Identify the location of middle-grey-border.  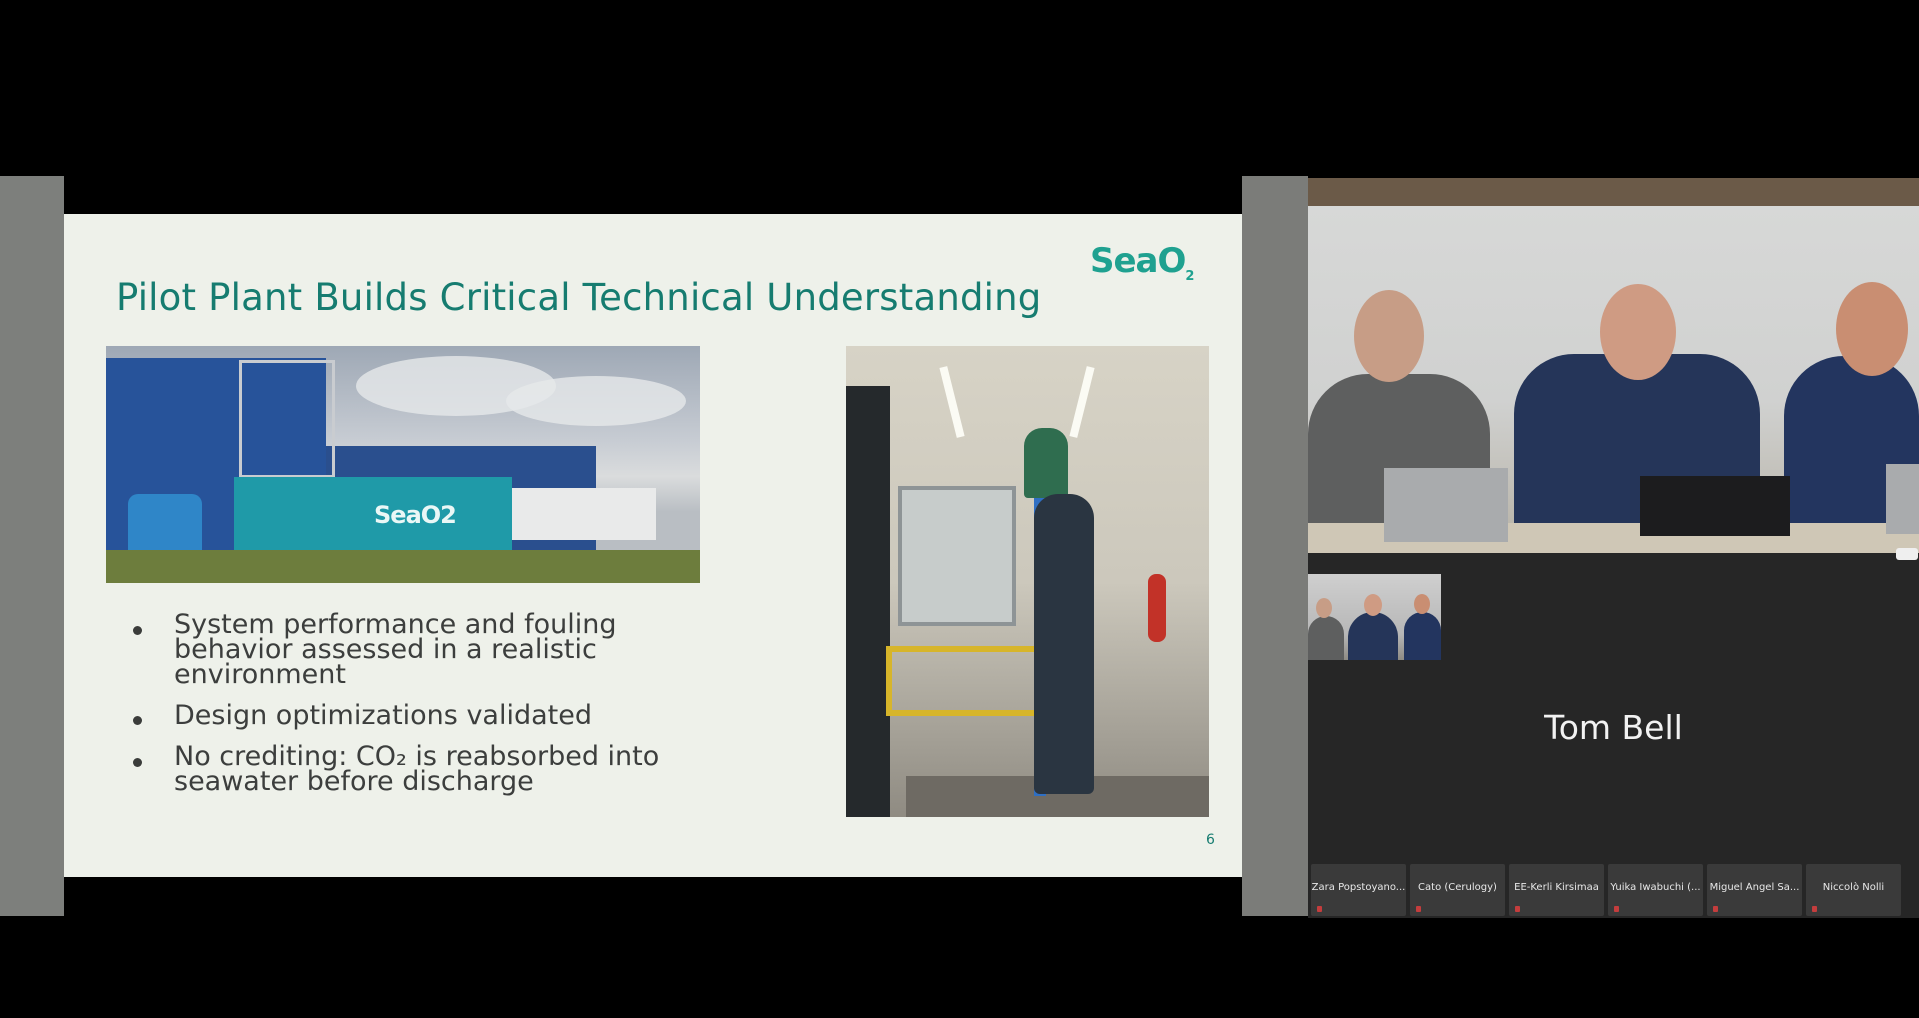
(1275, 546).